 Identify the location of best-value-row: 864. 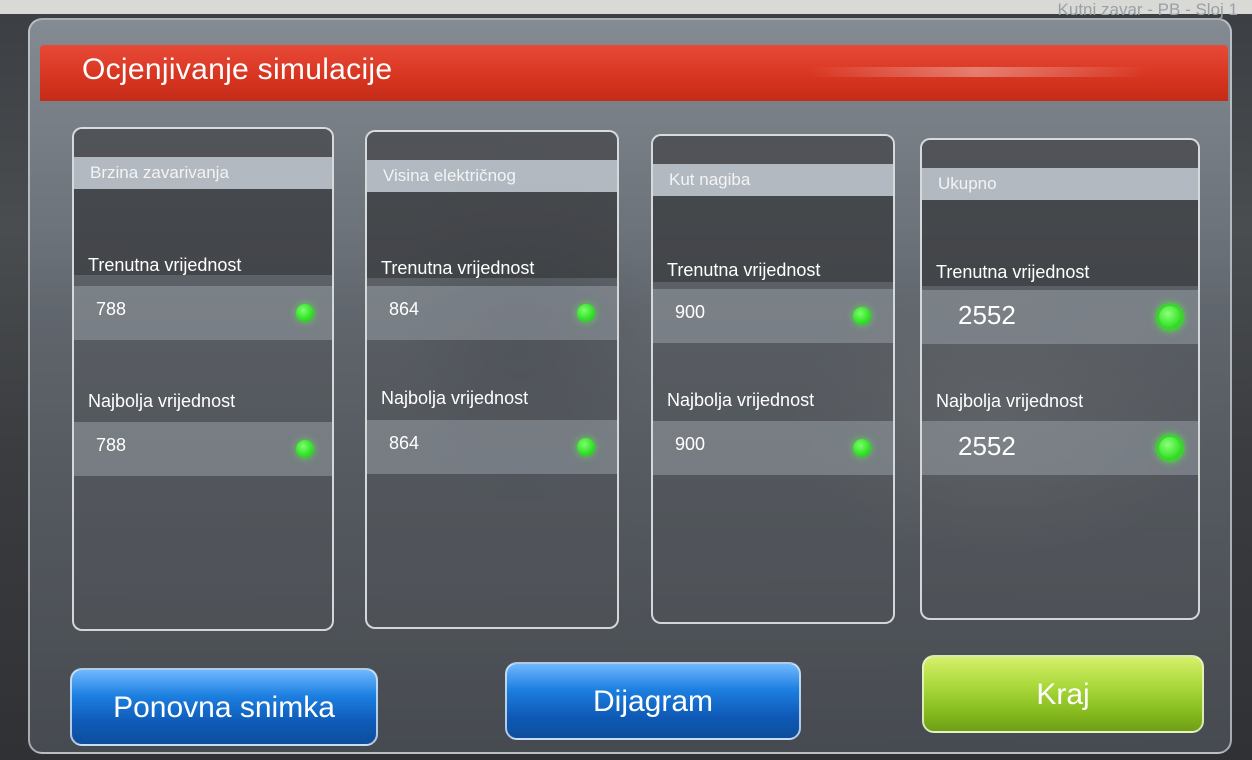
(492, 447).